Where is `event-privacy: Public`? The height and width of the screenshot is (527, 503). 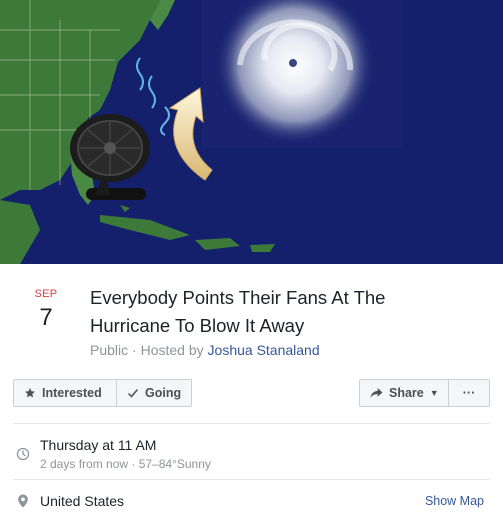 event-privacy: Public is located at coordinates (109, 350).